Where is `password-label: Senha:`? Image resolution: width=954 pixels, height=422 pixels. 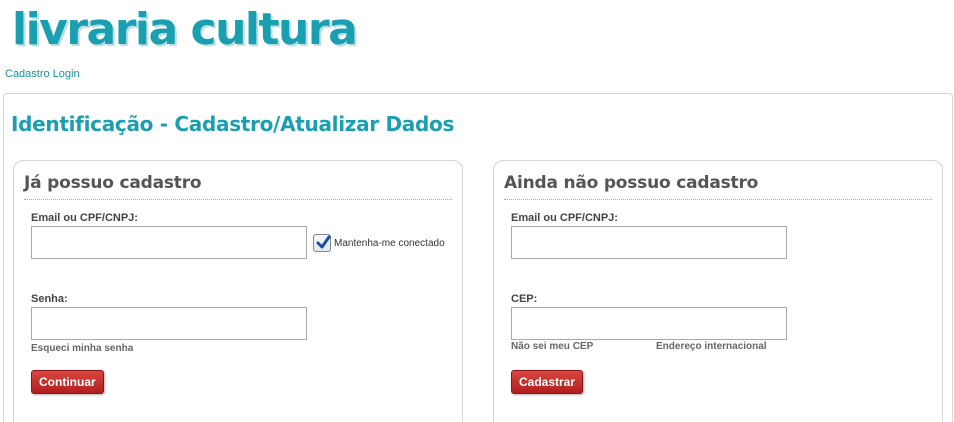 password-label: Senha: is located at coordinates (49, 299).